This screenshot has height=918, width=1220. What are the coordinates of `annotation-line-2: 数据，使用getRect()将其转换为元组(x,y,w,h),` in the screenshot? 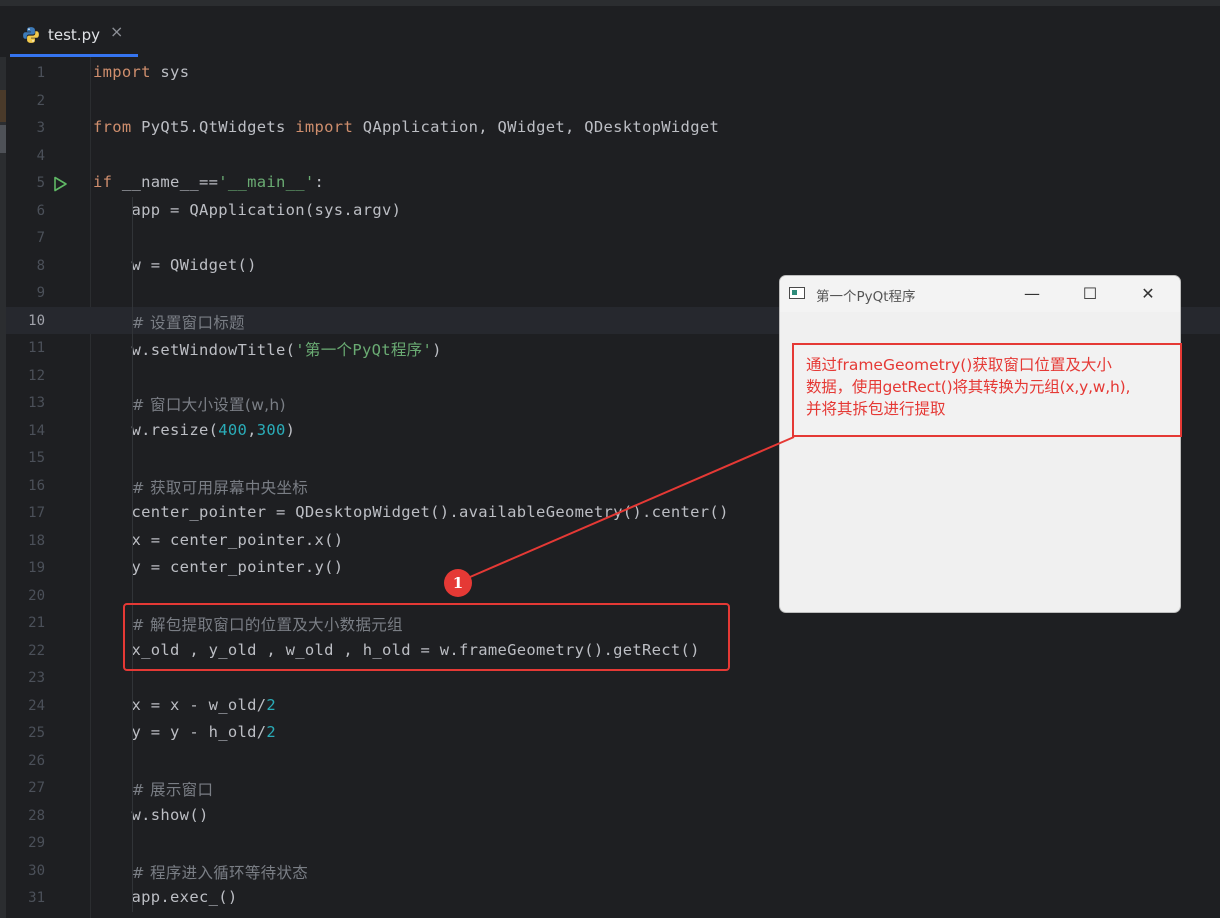 It's located at (968, 387).